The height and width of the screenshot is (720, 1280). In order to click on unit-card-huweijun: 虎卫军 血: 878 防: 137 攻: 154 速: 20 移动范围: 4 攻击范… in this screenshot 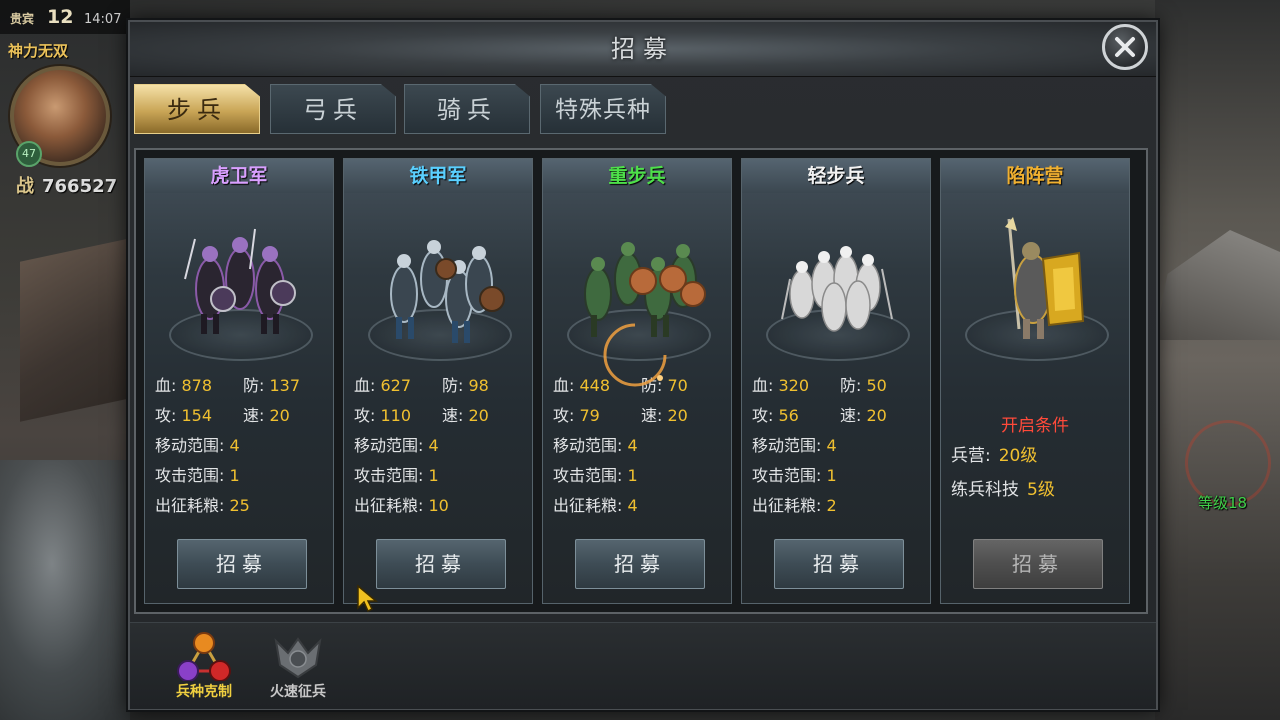, I will do `click(239, 381)`.